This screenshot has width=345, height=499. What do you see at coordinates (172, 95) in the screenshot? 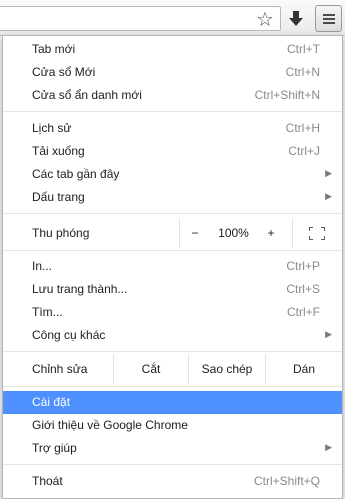
I see `menu-item-new-incognito-window: Cửa sổ ẩn danh mới Ctrl+Shift+N` at bounding box center [172, 95].